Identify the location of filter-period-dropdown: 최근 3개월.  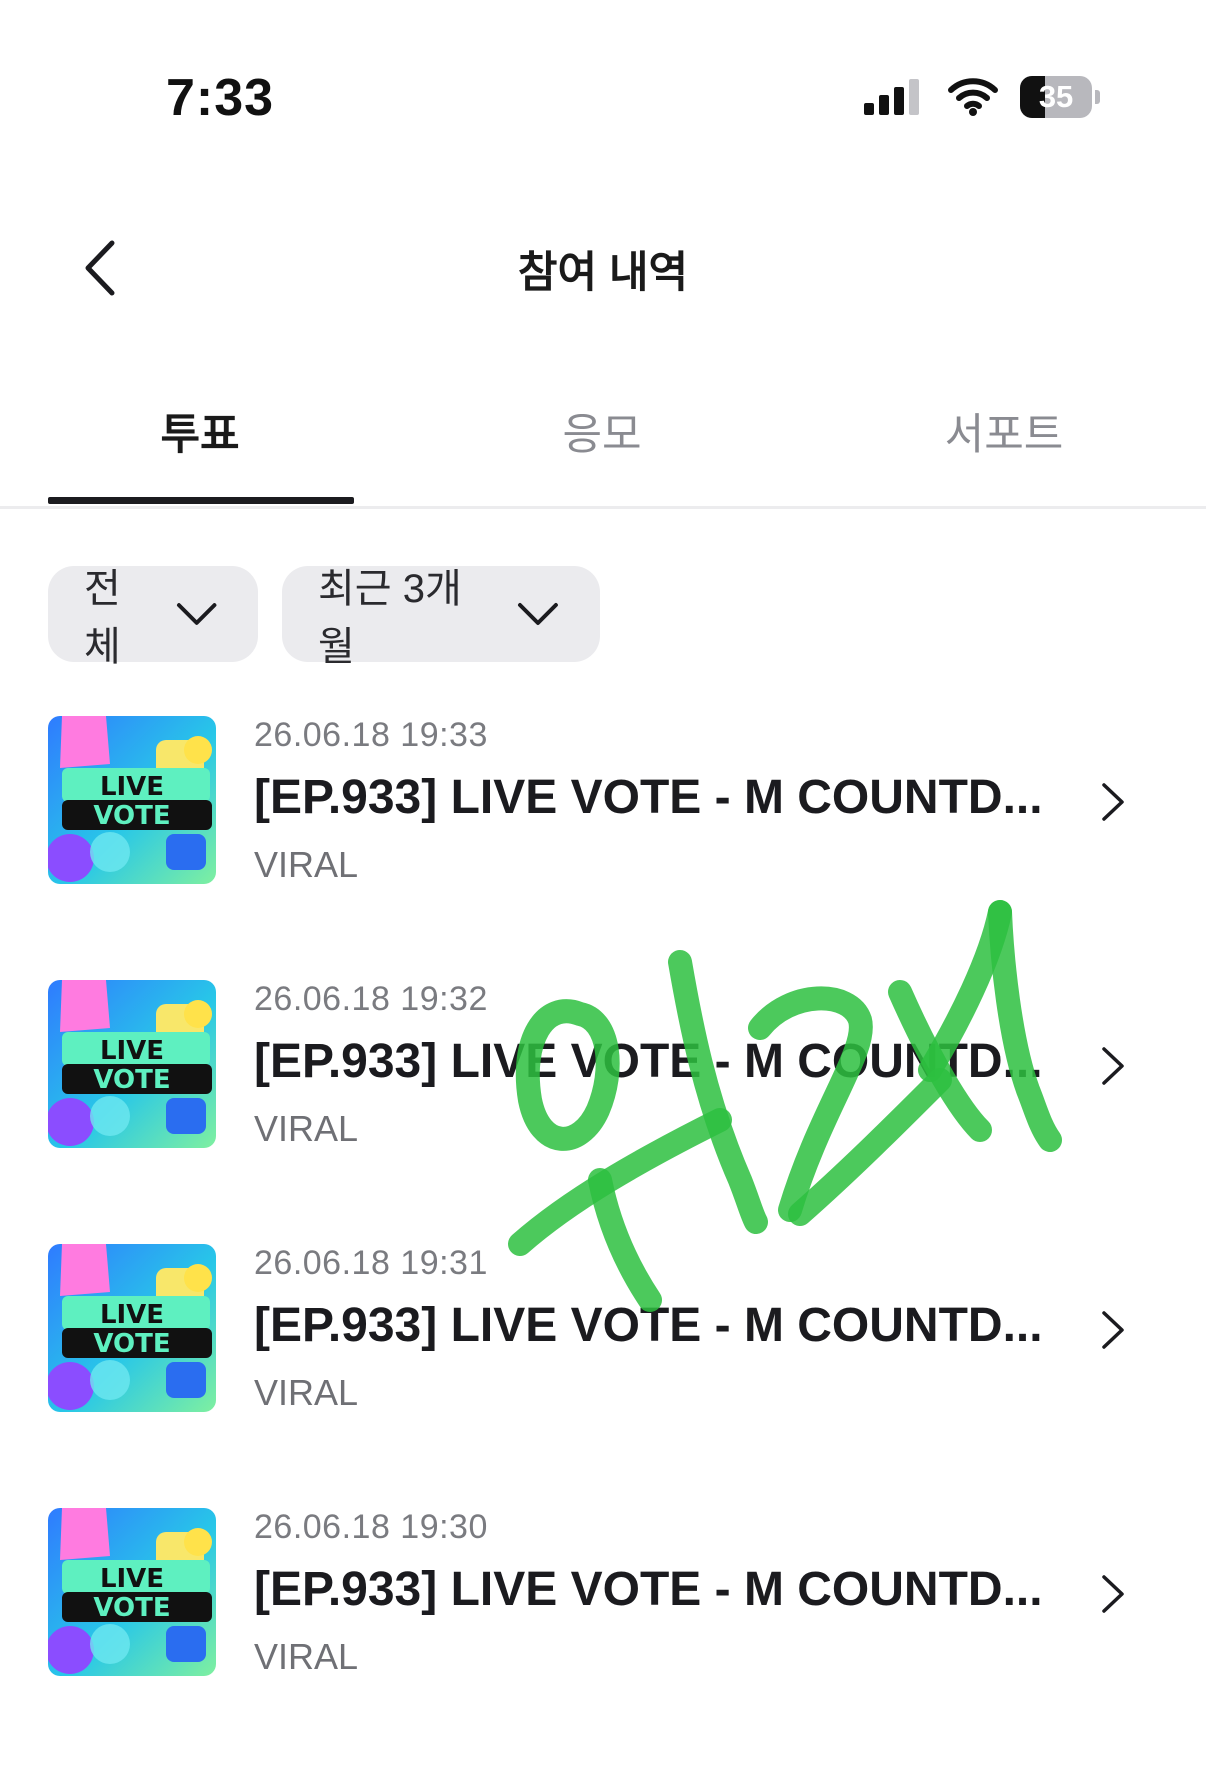
(441, 617).